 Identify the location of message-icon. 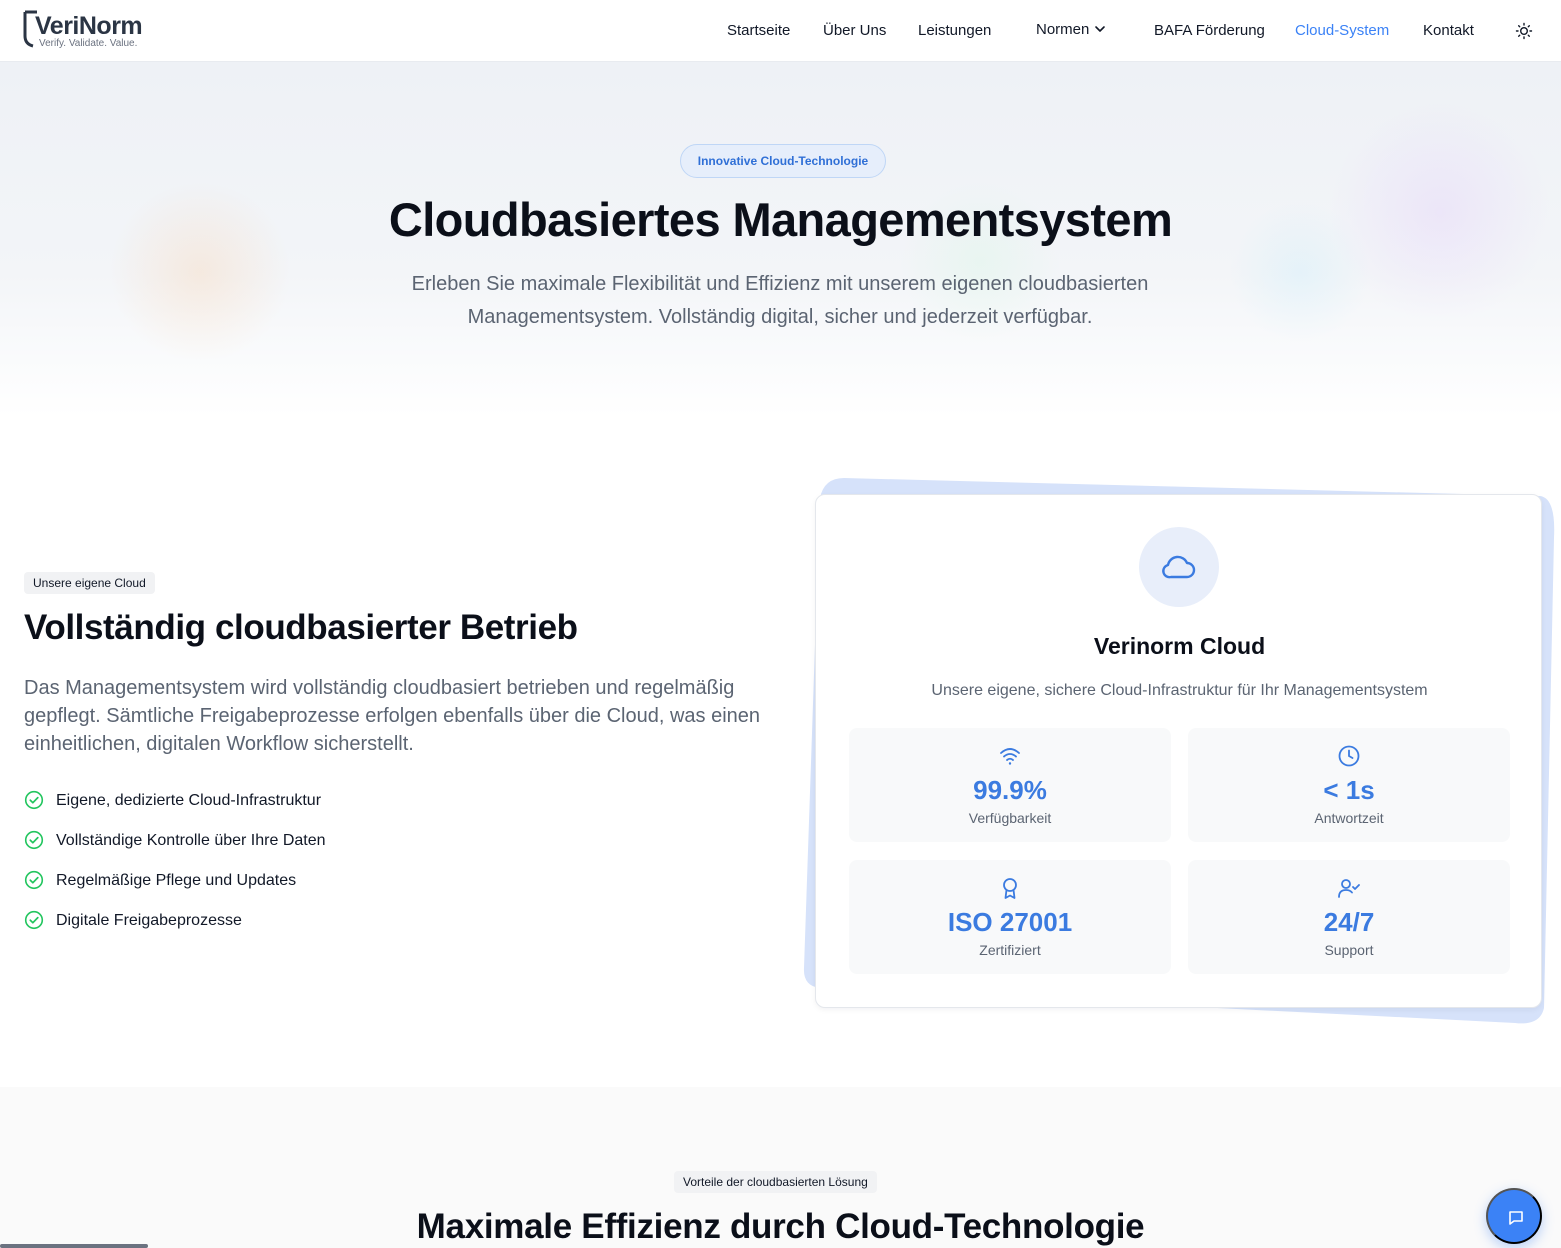
(1516, 1218).